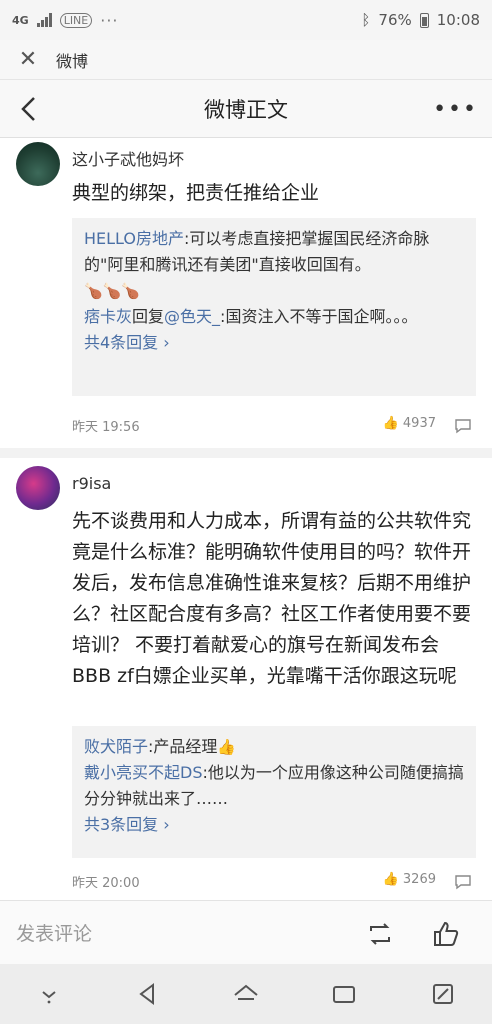  What do you see at coordinates (246, 20) in the screenshot?
I see `status-bar: 4G LINE ··· ᛒ 76% 10:08` at bounding box center [246, 20].